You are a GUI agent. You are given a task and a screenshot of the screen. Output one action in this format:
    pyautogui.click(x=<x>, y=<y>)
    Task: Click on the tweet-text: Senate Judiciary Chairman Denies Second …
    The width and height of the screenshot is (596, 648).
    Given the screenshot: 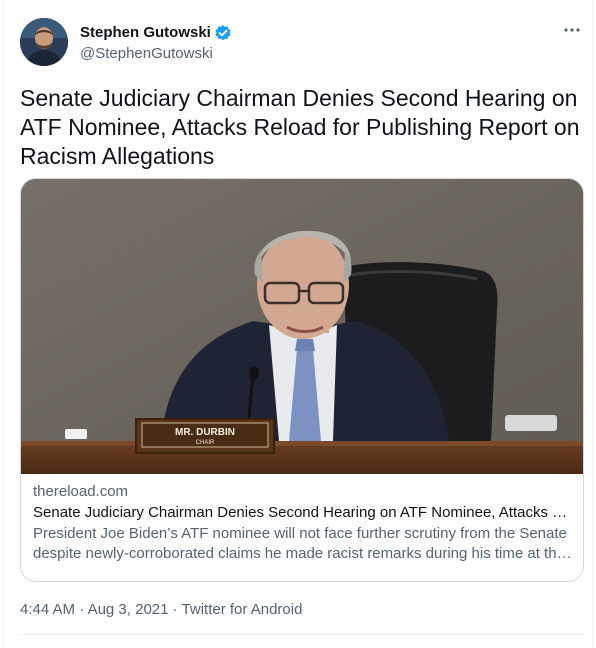 What is the action you would take?
    pyautogui.click(x=300, y=127)
    